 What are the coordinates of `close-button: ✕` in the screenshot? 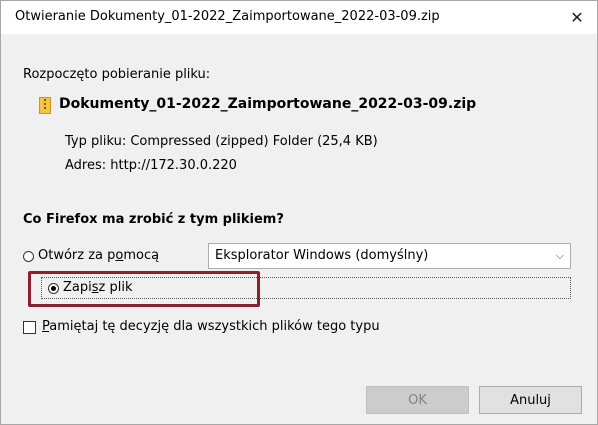 It's located at (577, 17).